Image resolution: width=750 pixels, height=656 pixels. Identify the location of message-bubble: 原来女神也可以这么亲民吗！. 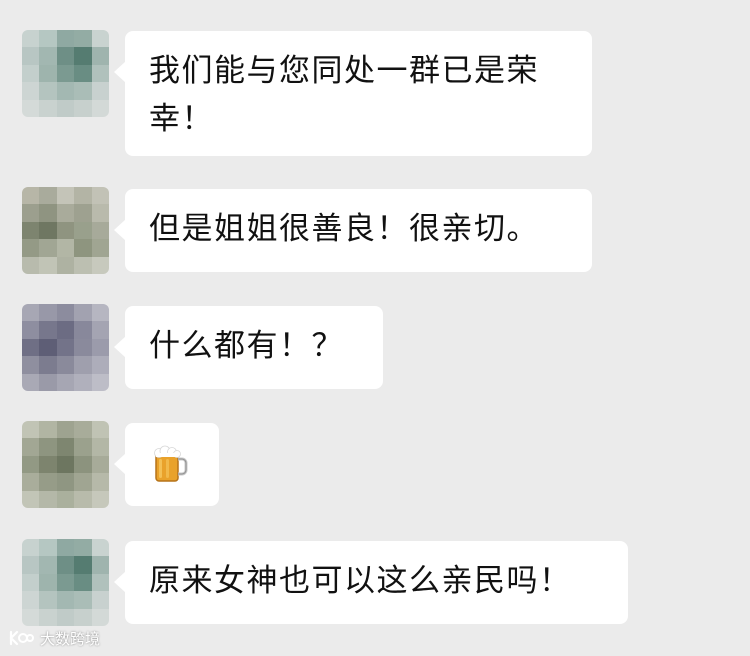
(371, 582).